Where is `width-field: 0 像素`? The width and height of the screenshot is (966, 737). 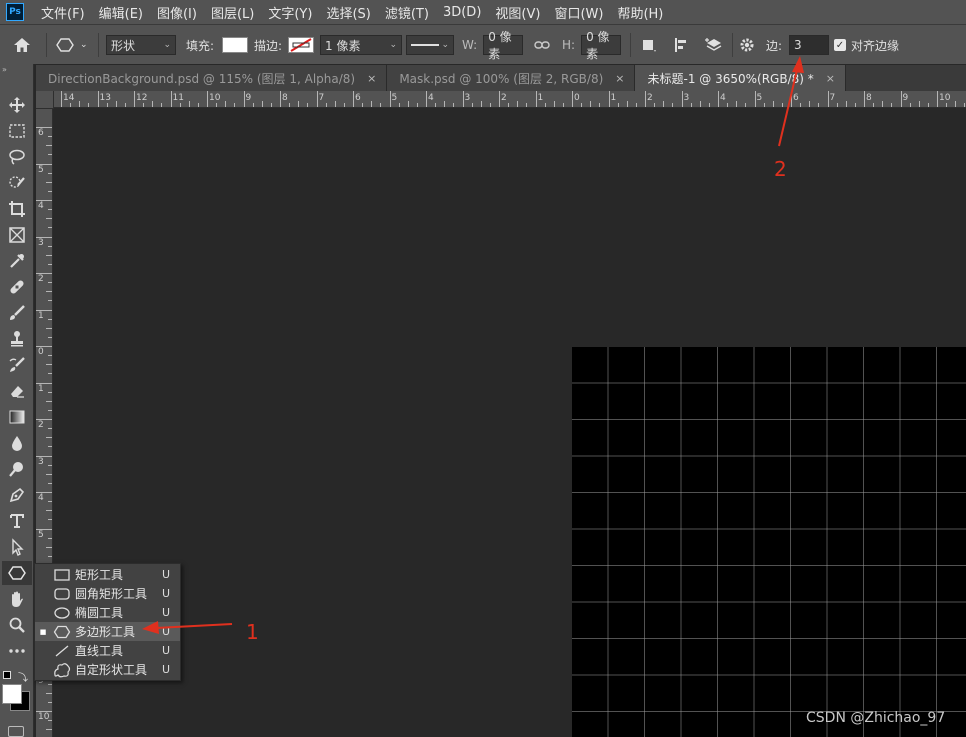
width-field: 0 像素 is located at coordinates (503, 45).